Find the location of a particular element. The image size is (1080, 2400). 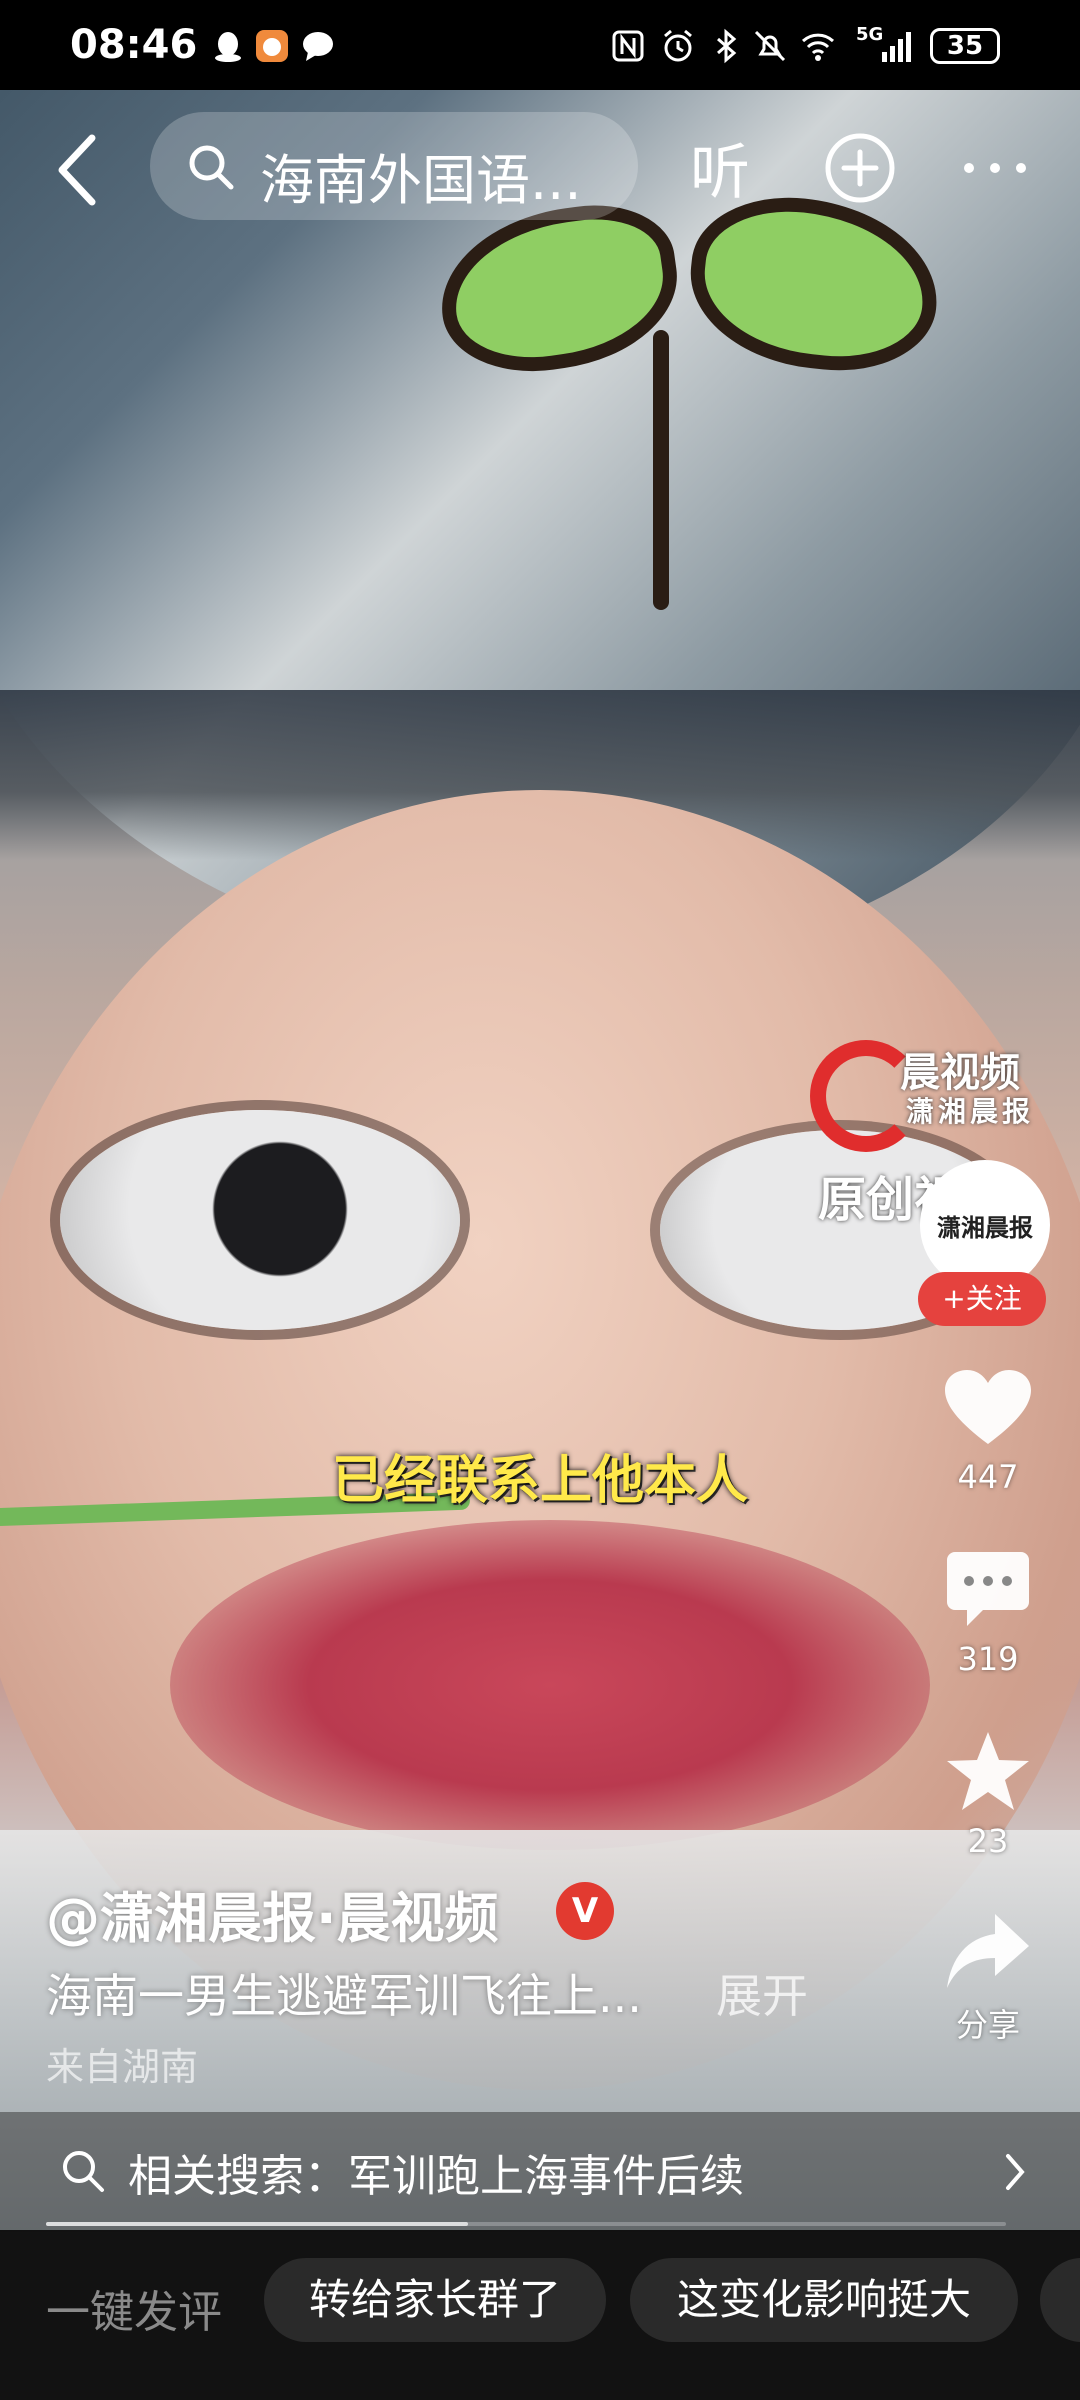

top-nav: 海南外国语... 听 is located at coordinates (540, 170).